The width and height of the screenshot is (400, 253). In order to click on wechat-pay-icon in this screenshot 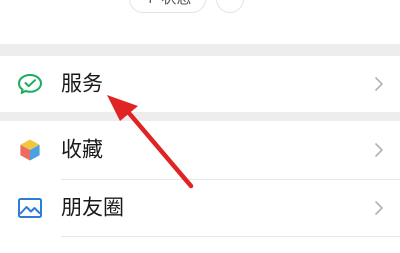, I will do `click(30, 84)`.